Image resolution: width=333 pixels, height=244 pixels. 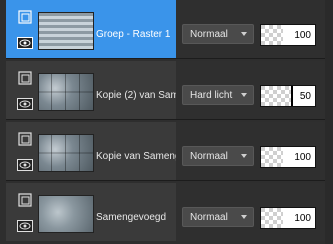 I want to click on layer-info-area: Samengevoegd, so click(x=91, y=212).